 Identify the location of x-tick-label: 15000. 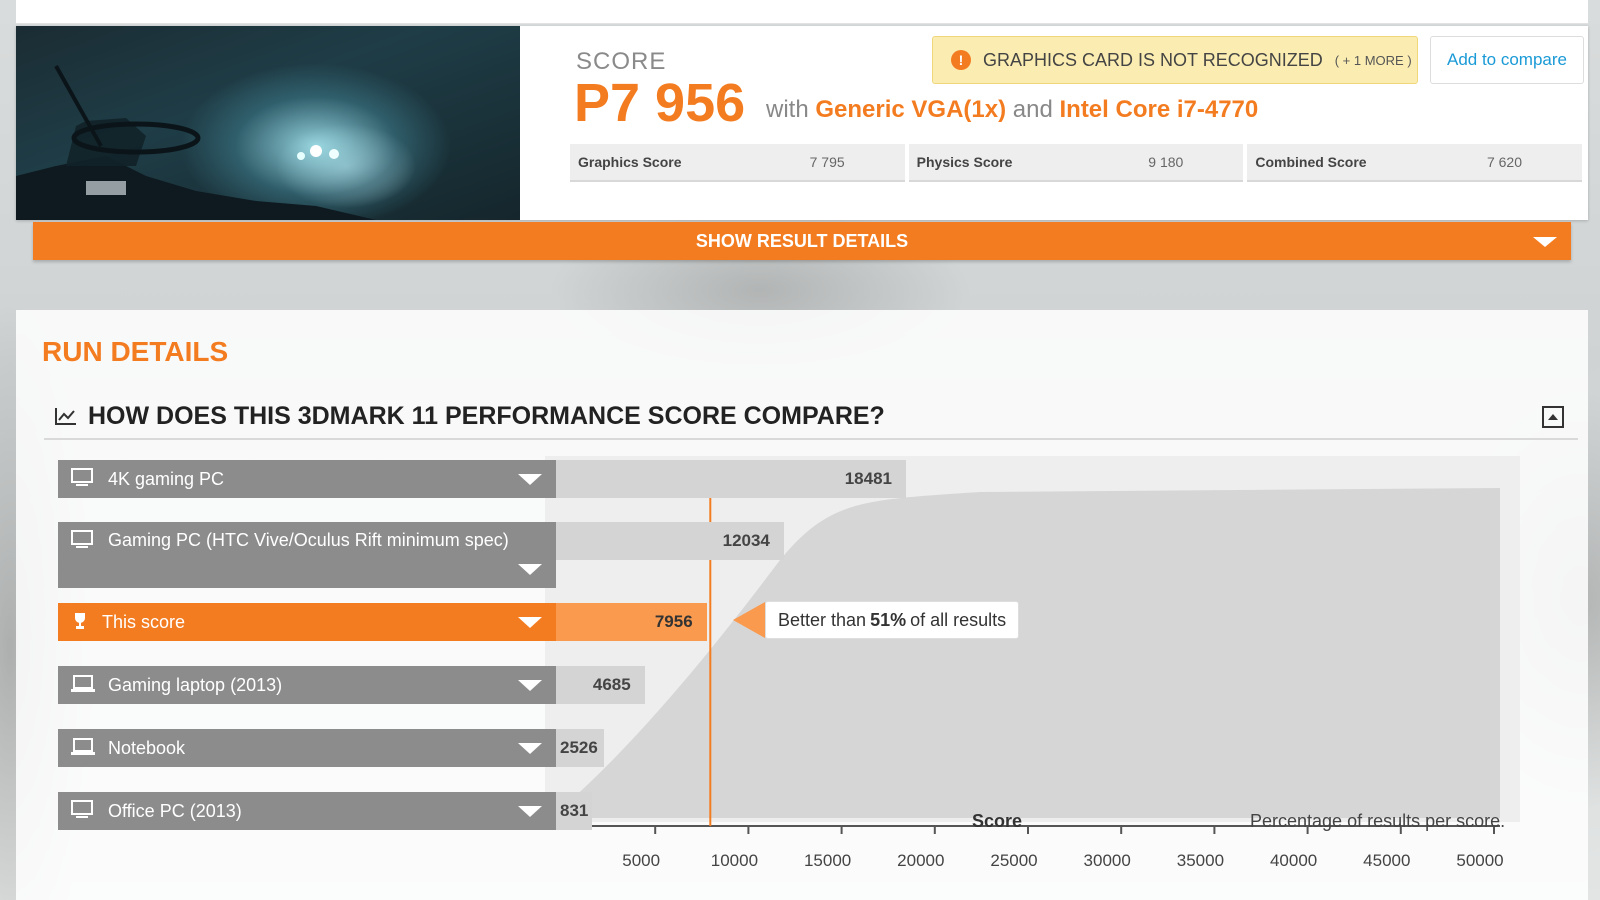
(827, 860).